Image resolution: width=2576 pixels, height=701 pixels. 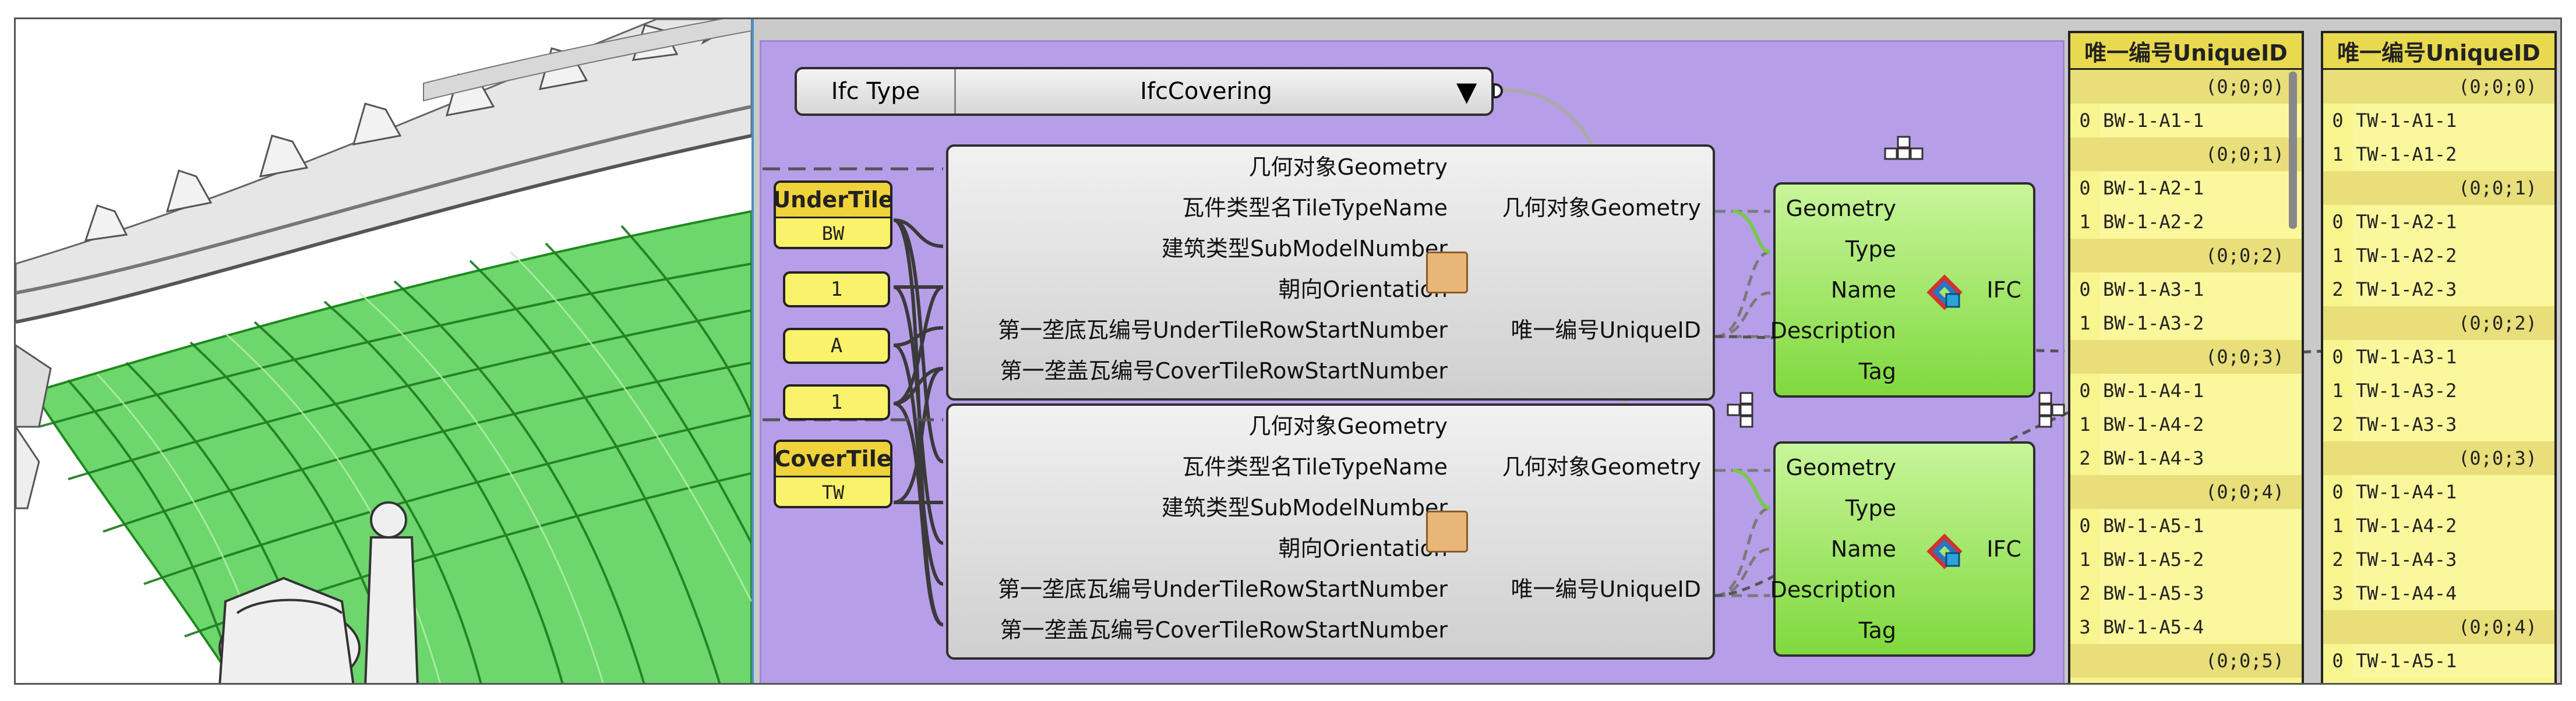 I want to click on panel-item-row: 1 TW-1-A4-2, so click(x=2439, y=526).